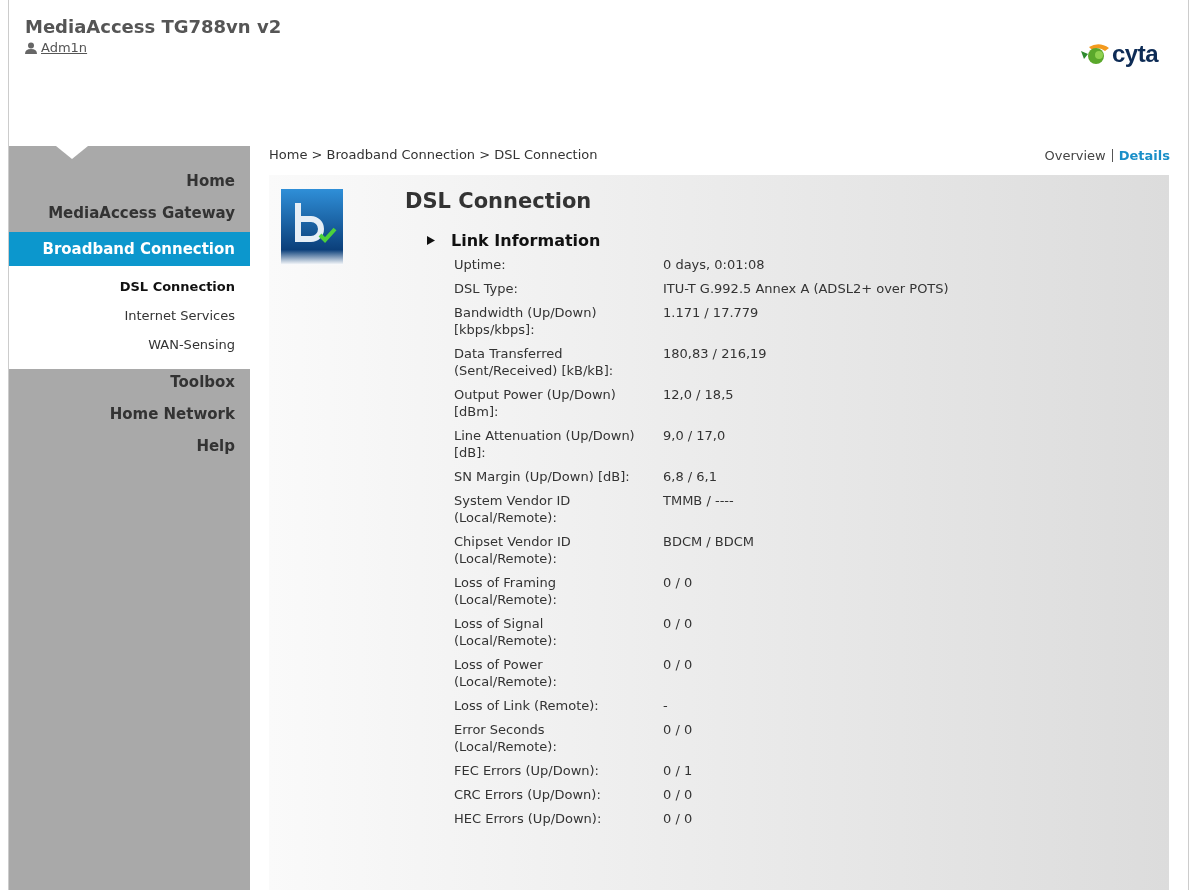 This screenshot has width=1200, height=890. I want to click on field-label: Error Seconds (Local/Remote):, so click(506, 738).